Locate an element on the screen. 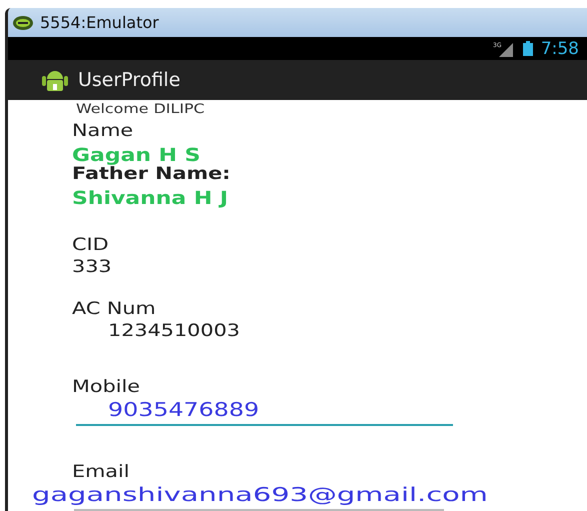  field-value: Gagan H S is located at coordinates (136, 155).